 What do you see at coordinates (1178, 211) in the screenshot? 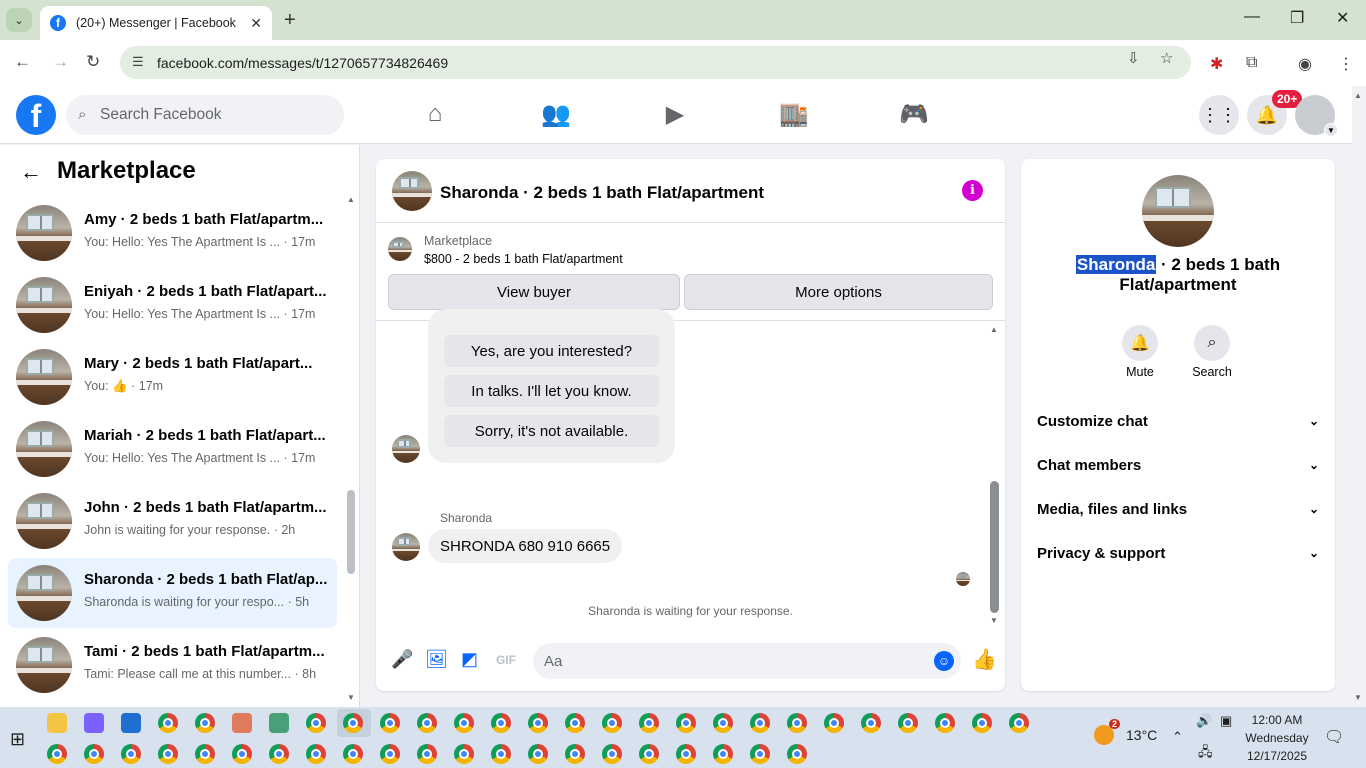
I see `profile-avatar` at bounding box center [1178, 211].